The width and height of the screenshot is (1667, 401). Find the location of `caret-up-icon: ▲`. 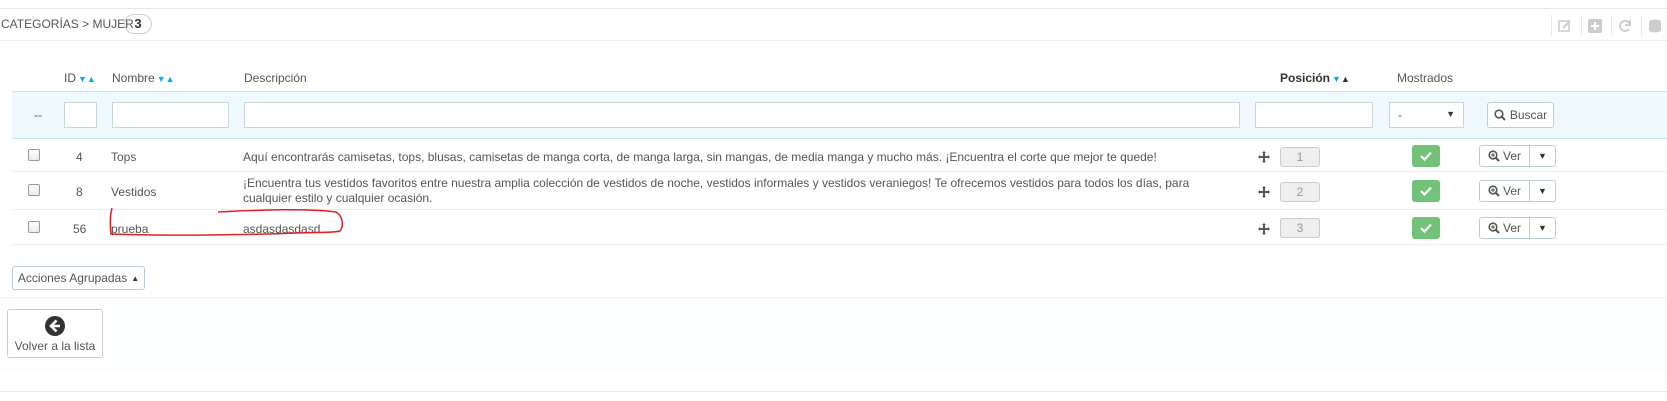

caret-up-icon: ▲ is located at coordinates (135, 278).